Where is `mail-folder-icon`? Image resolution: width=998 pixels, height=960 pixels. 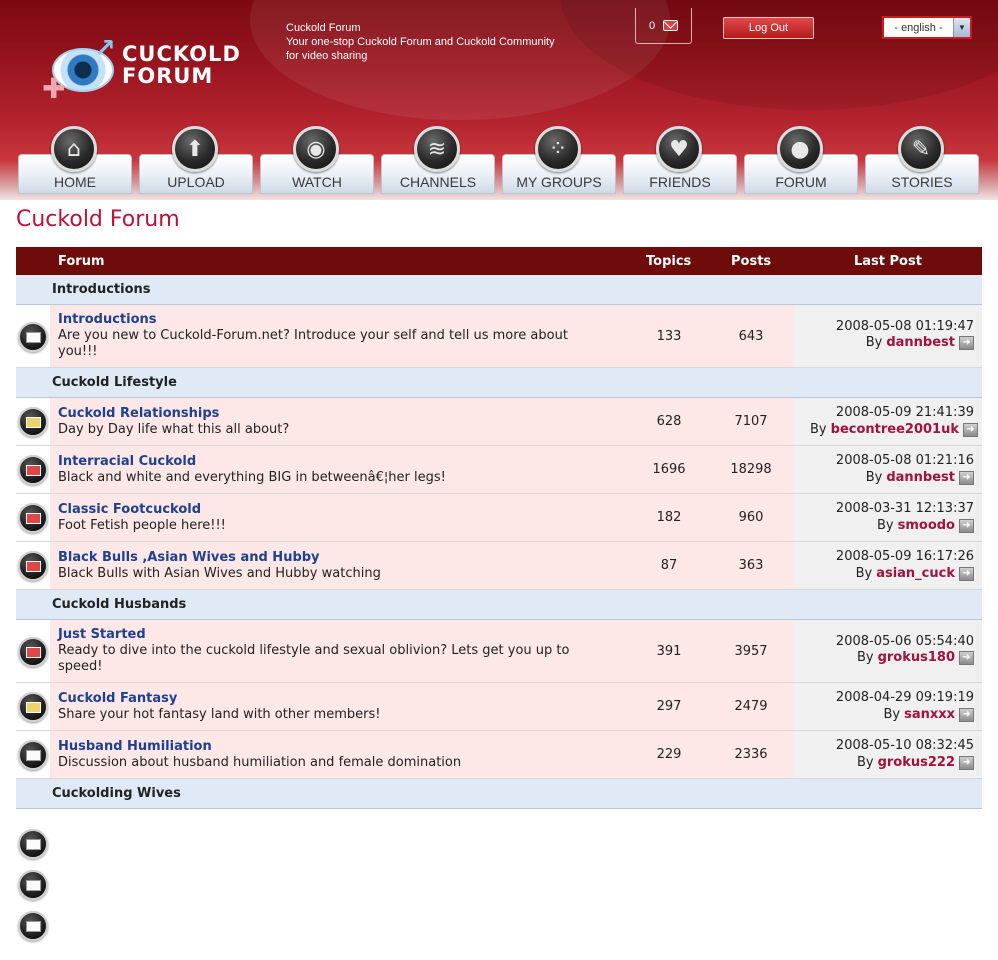 mail-folder-icon is located at coordinates (33, 422).